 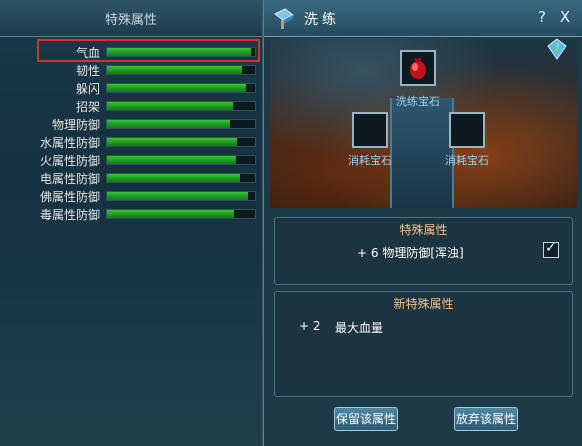 What do you see at coordinates (310, 326) in the screenshot?
I see `new-attribute-value: + 2` at bounding box center [310, 326].